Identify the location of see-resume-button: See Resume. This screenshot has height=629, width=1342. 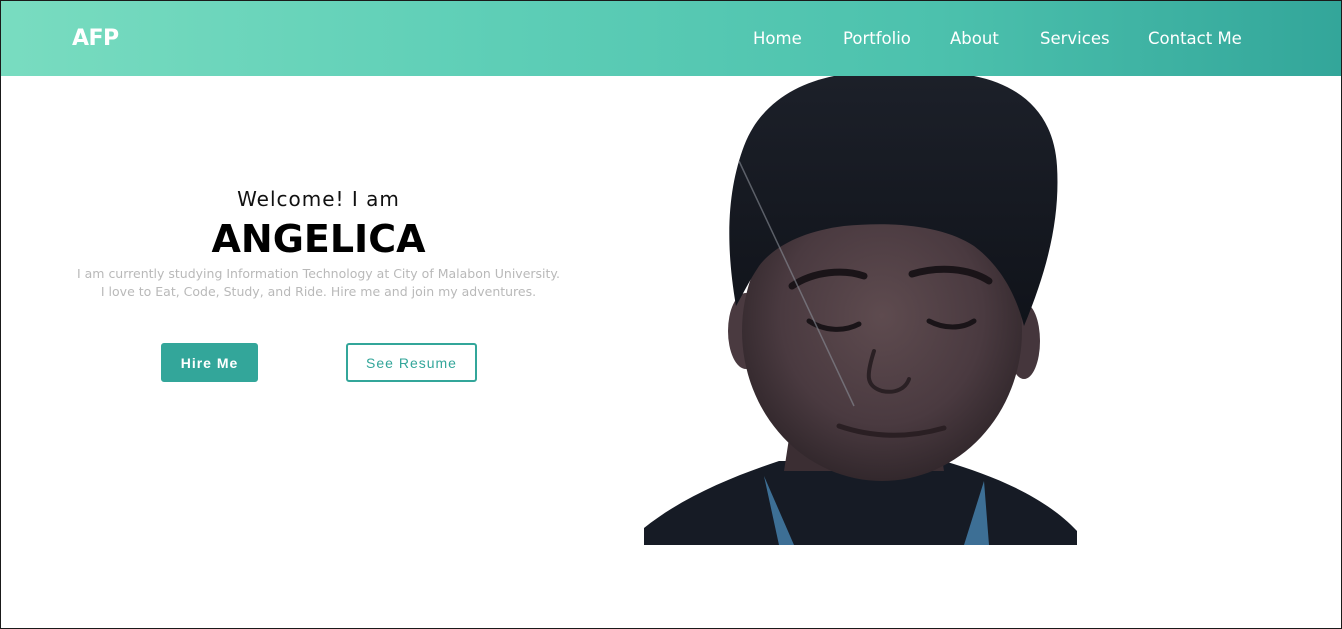
(411, 362).